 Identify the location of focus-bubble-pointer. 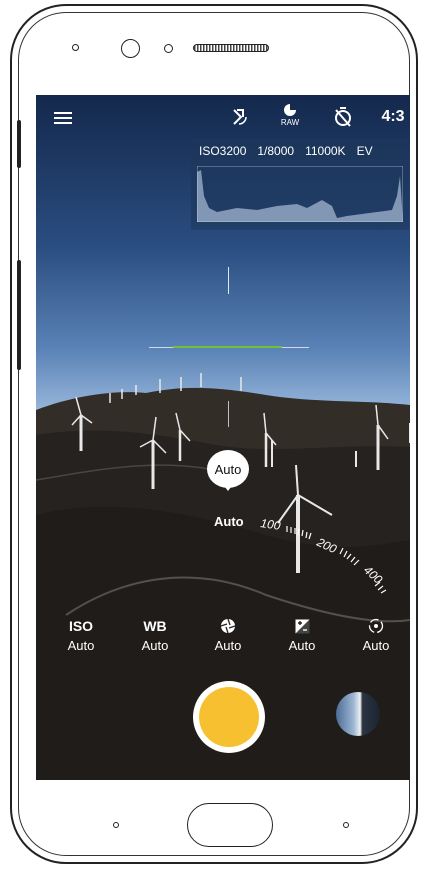
(228, 487).